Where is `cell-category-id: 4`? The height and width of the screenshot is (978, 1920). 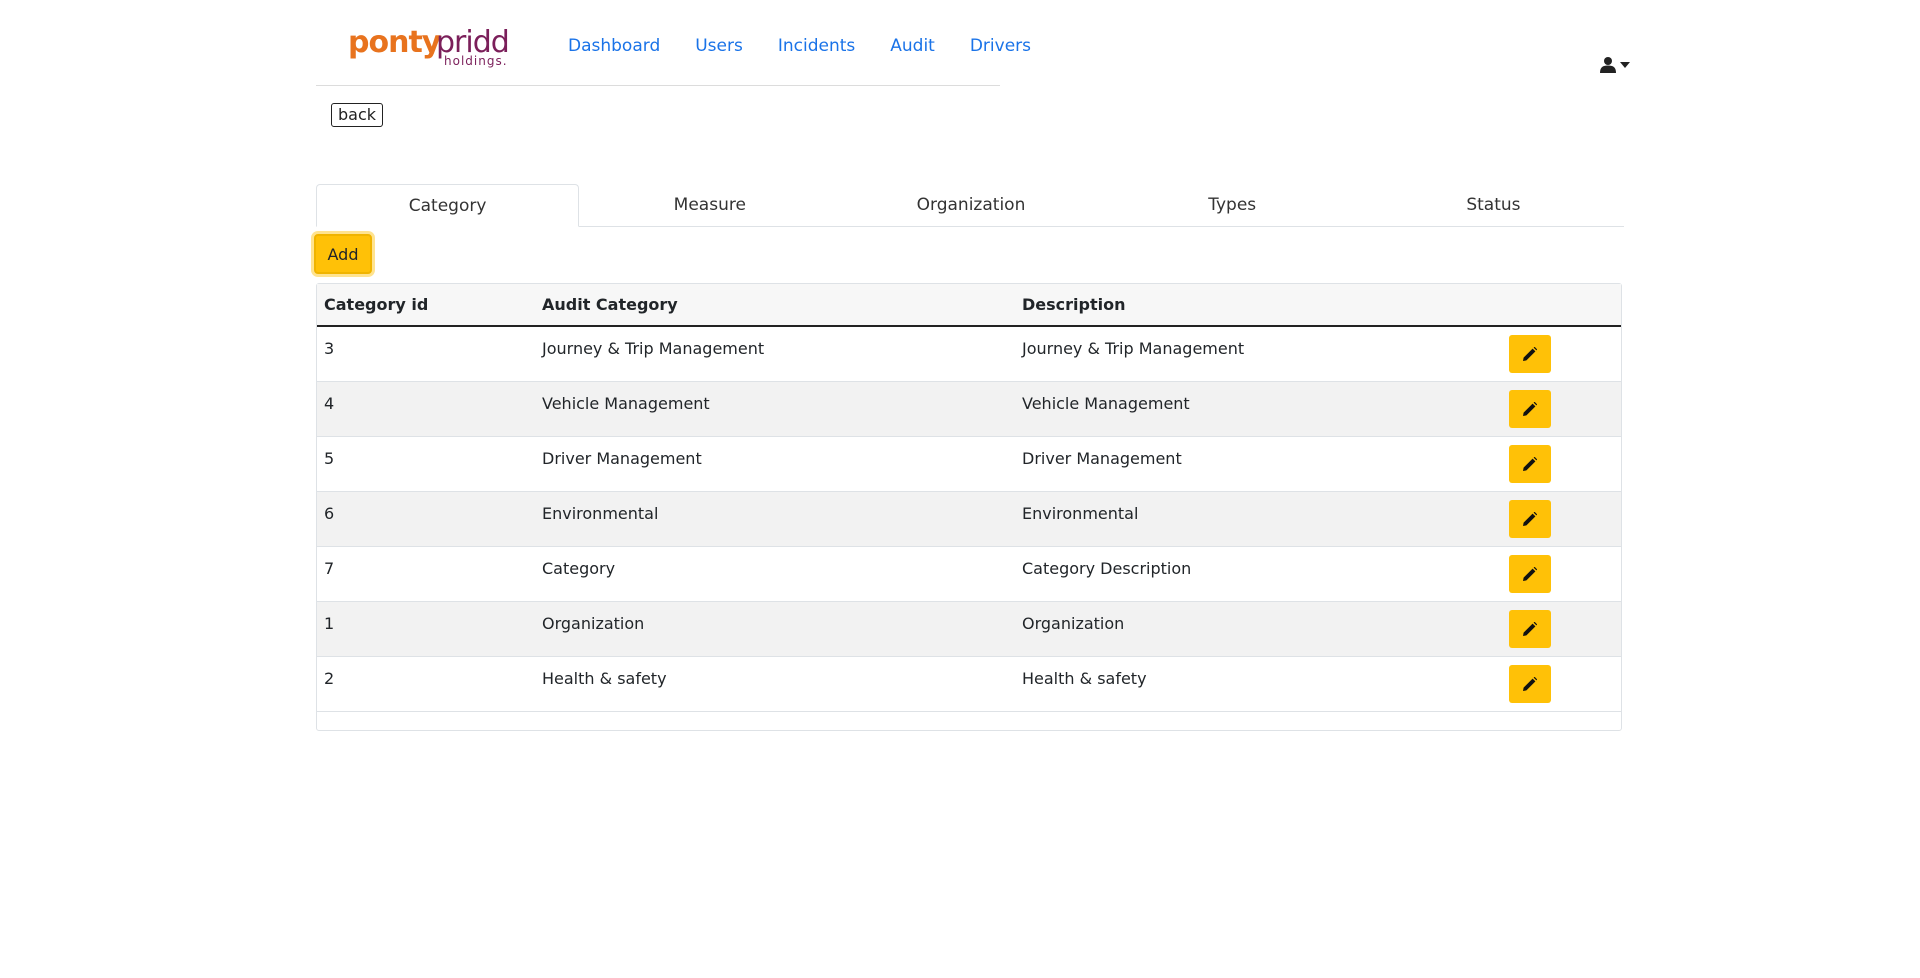 cell-category-id: 4 is located at coordinates (426, 409).